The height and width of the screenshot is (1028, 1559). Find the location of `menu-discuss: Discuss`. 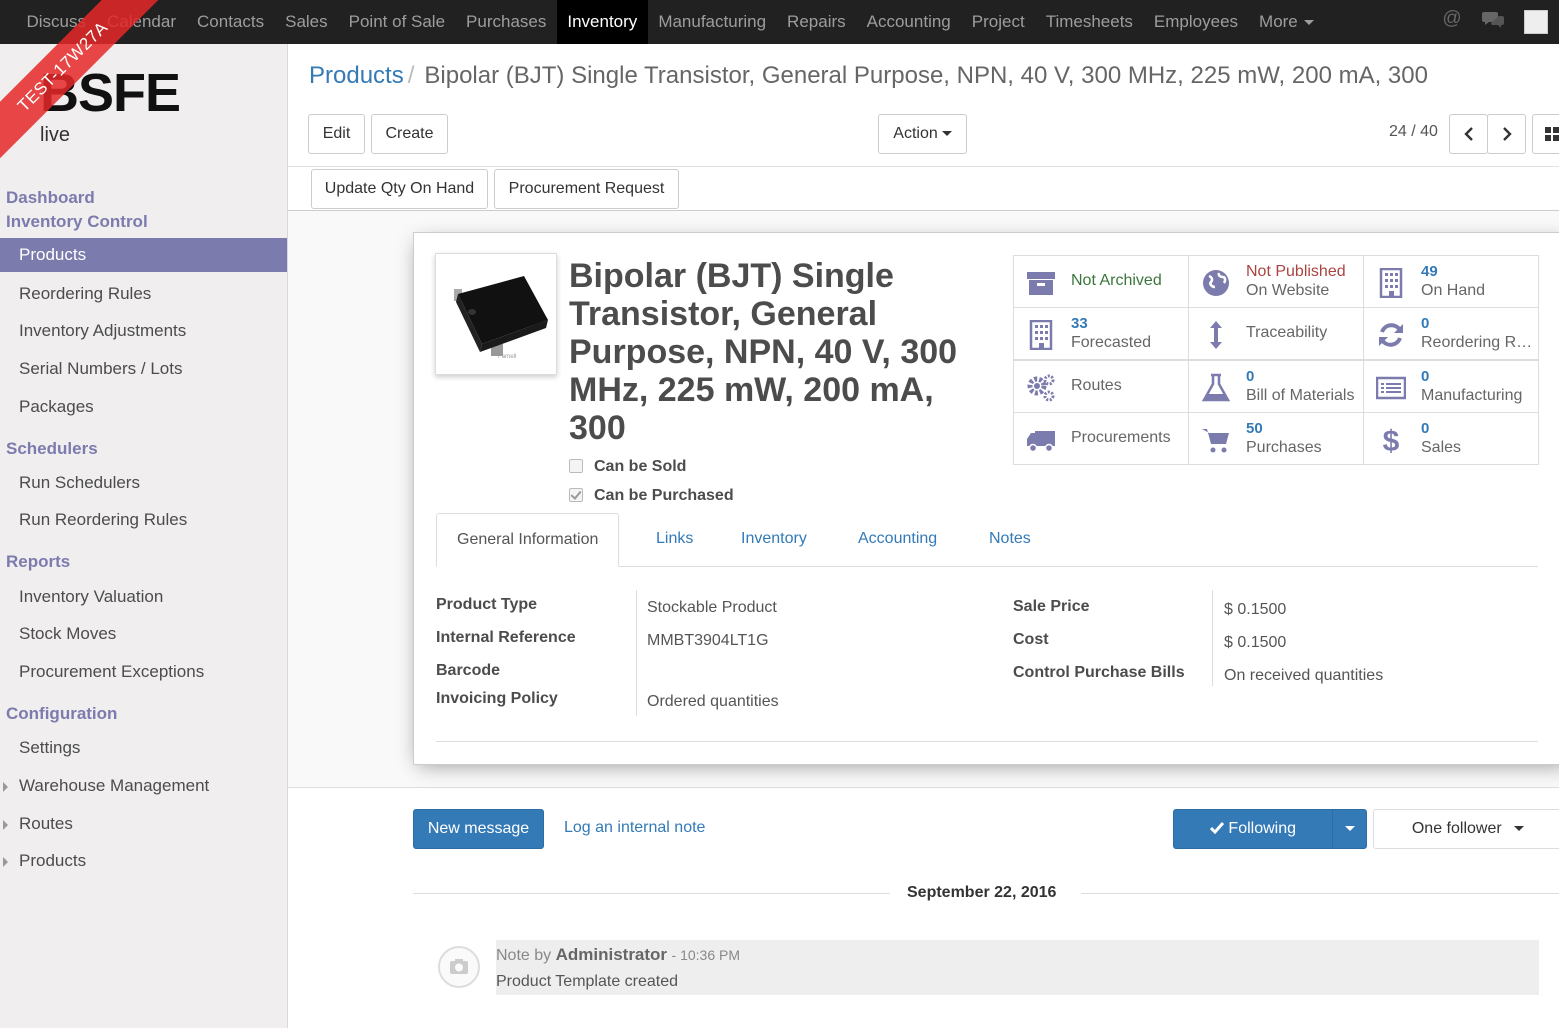

menu-discuss: Discuss is located at coordinates (56, 22).